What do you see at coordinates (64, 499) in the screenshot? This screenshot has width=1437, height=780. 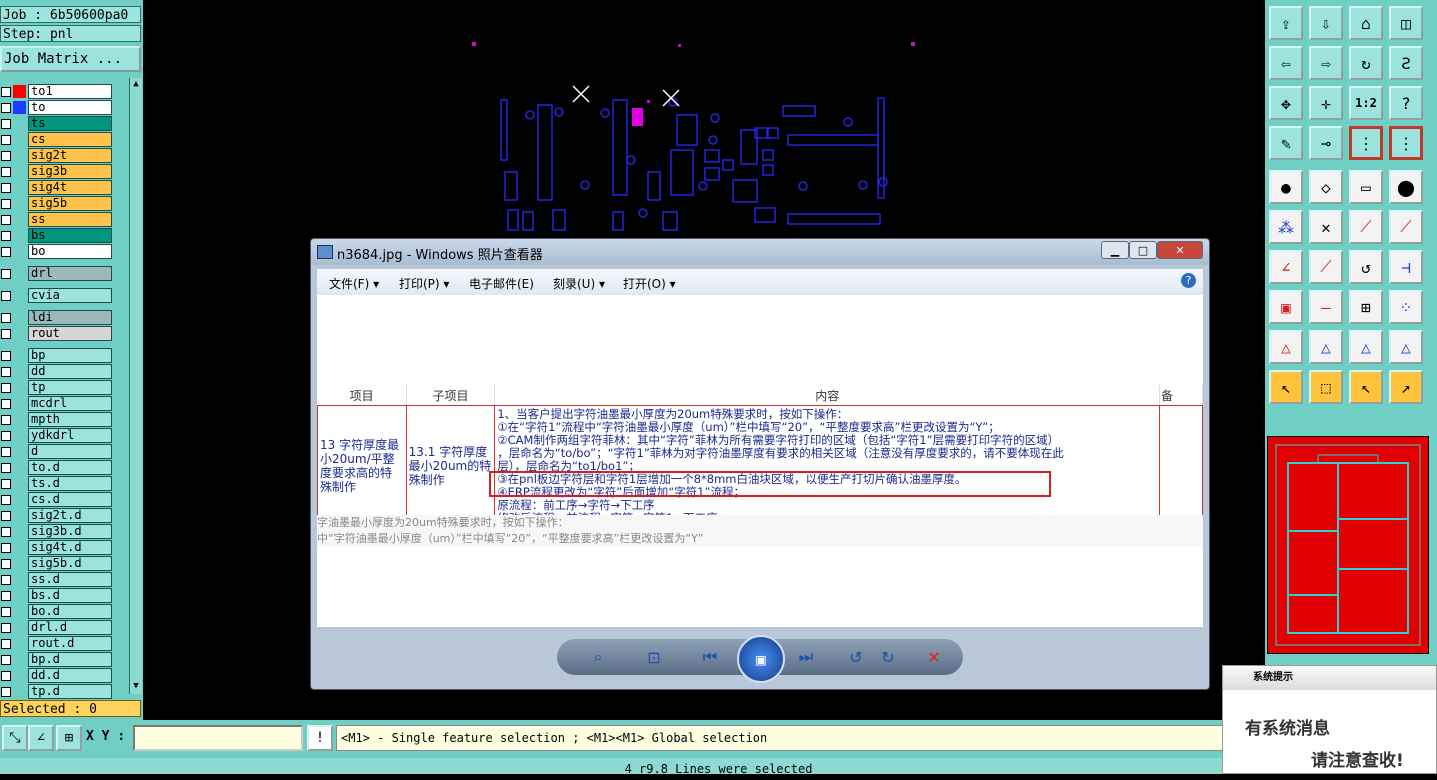 I see `layer-row: cs.d` at bounding box center [64, 499].